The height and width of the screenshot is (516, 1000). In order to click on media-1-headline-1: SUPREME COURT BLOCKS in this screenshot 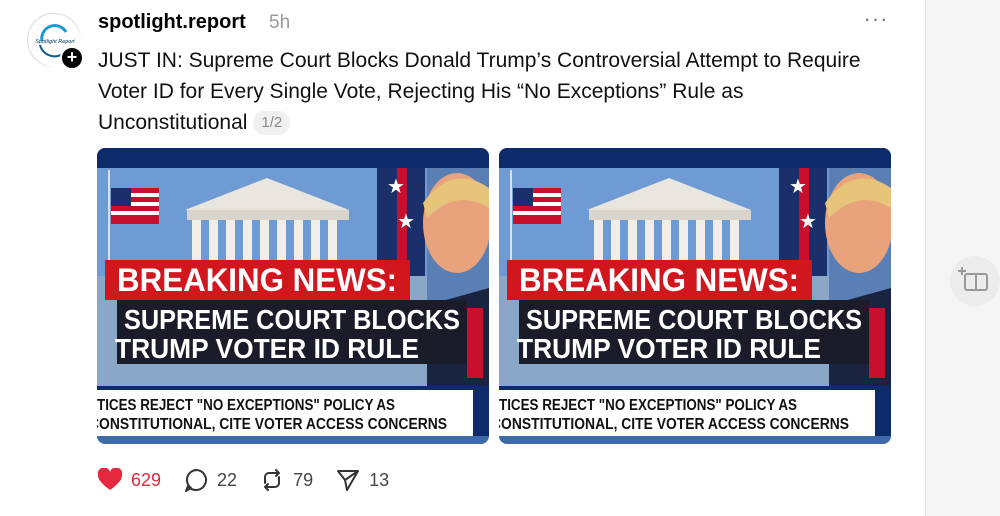, I will do `click(292, 319)`.